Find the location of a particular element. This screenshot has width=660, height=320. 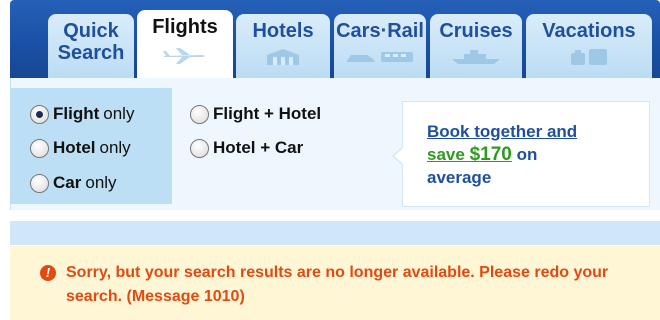

car-train-icon is located at coordinates (380, 59).